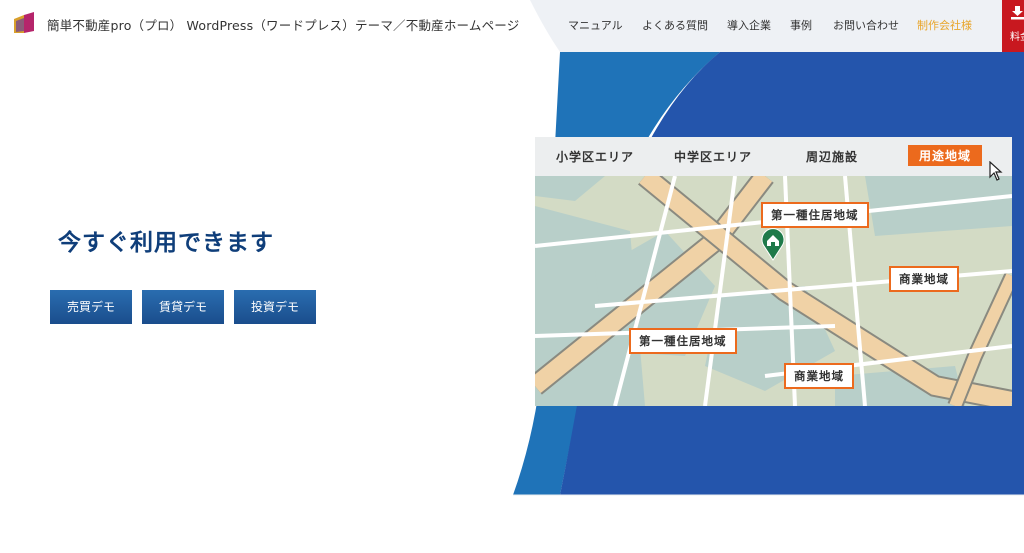  What do you see at coordinates (773, 244) in the screenshot?
I see `house-pin-icon` at bounding box center [773, 244].